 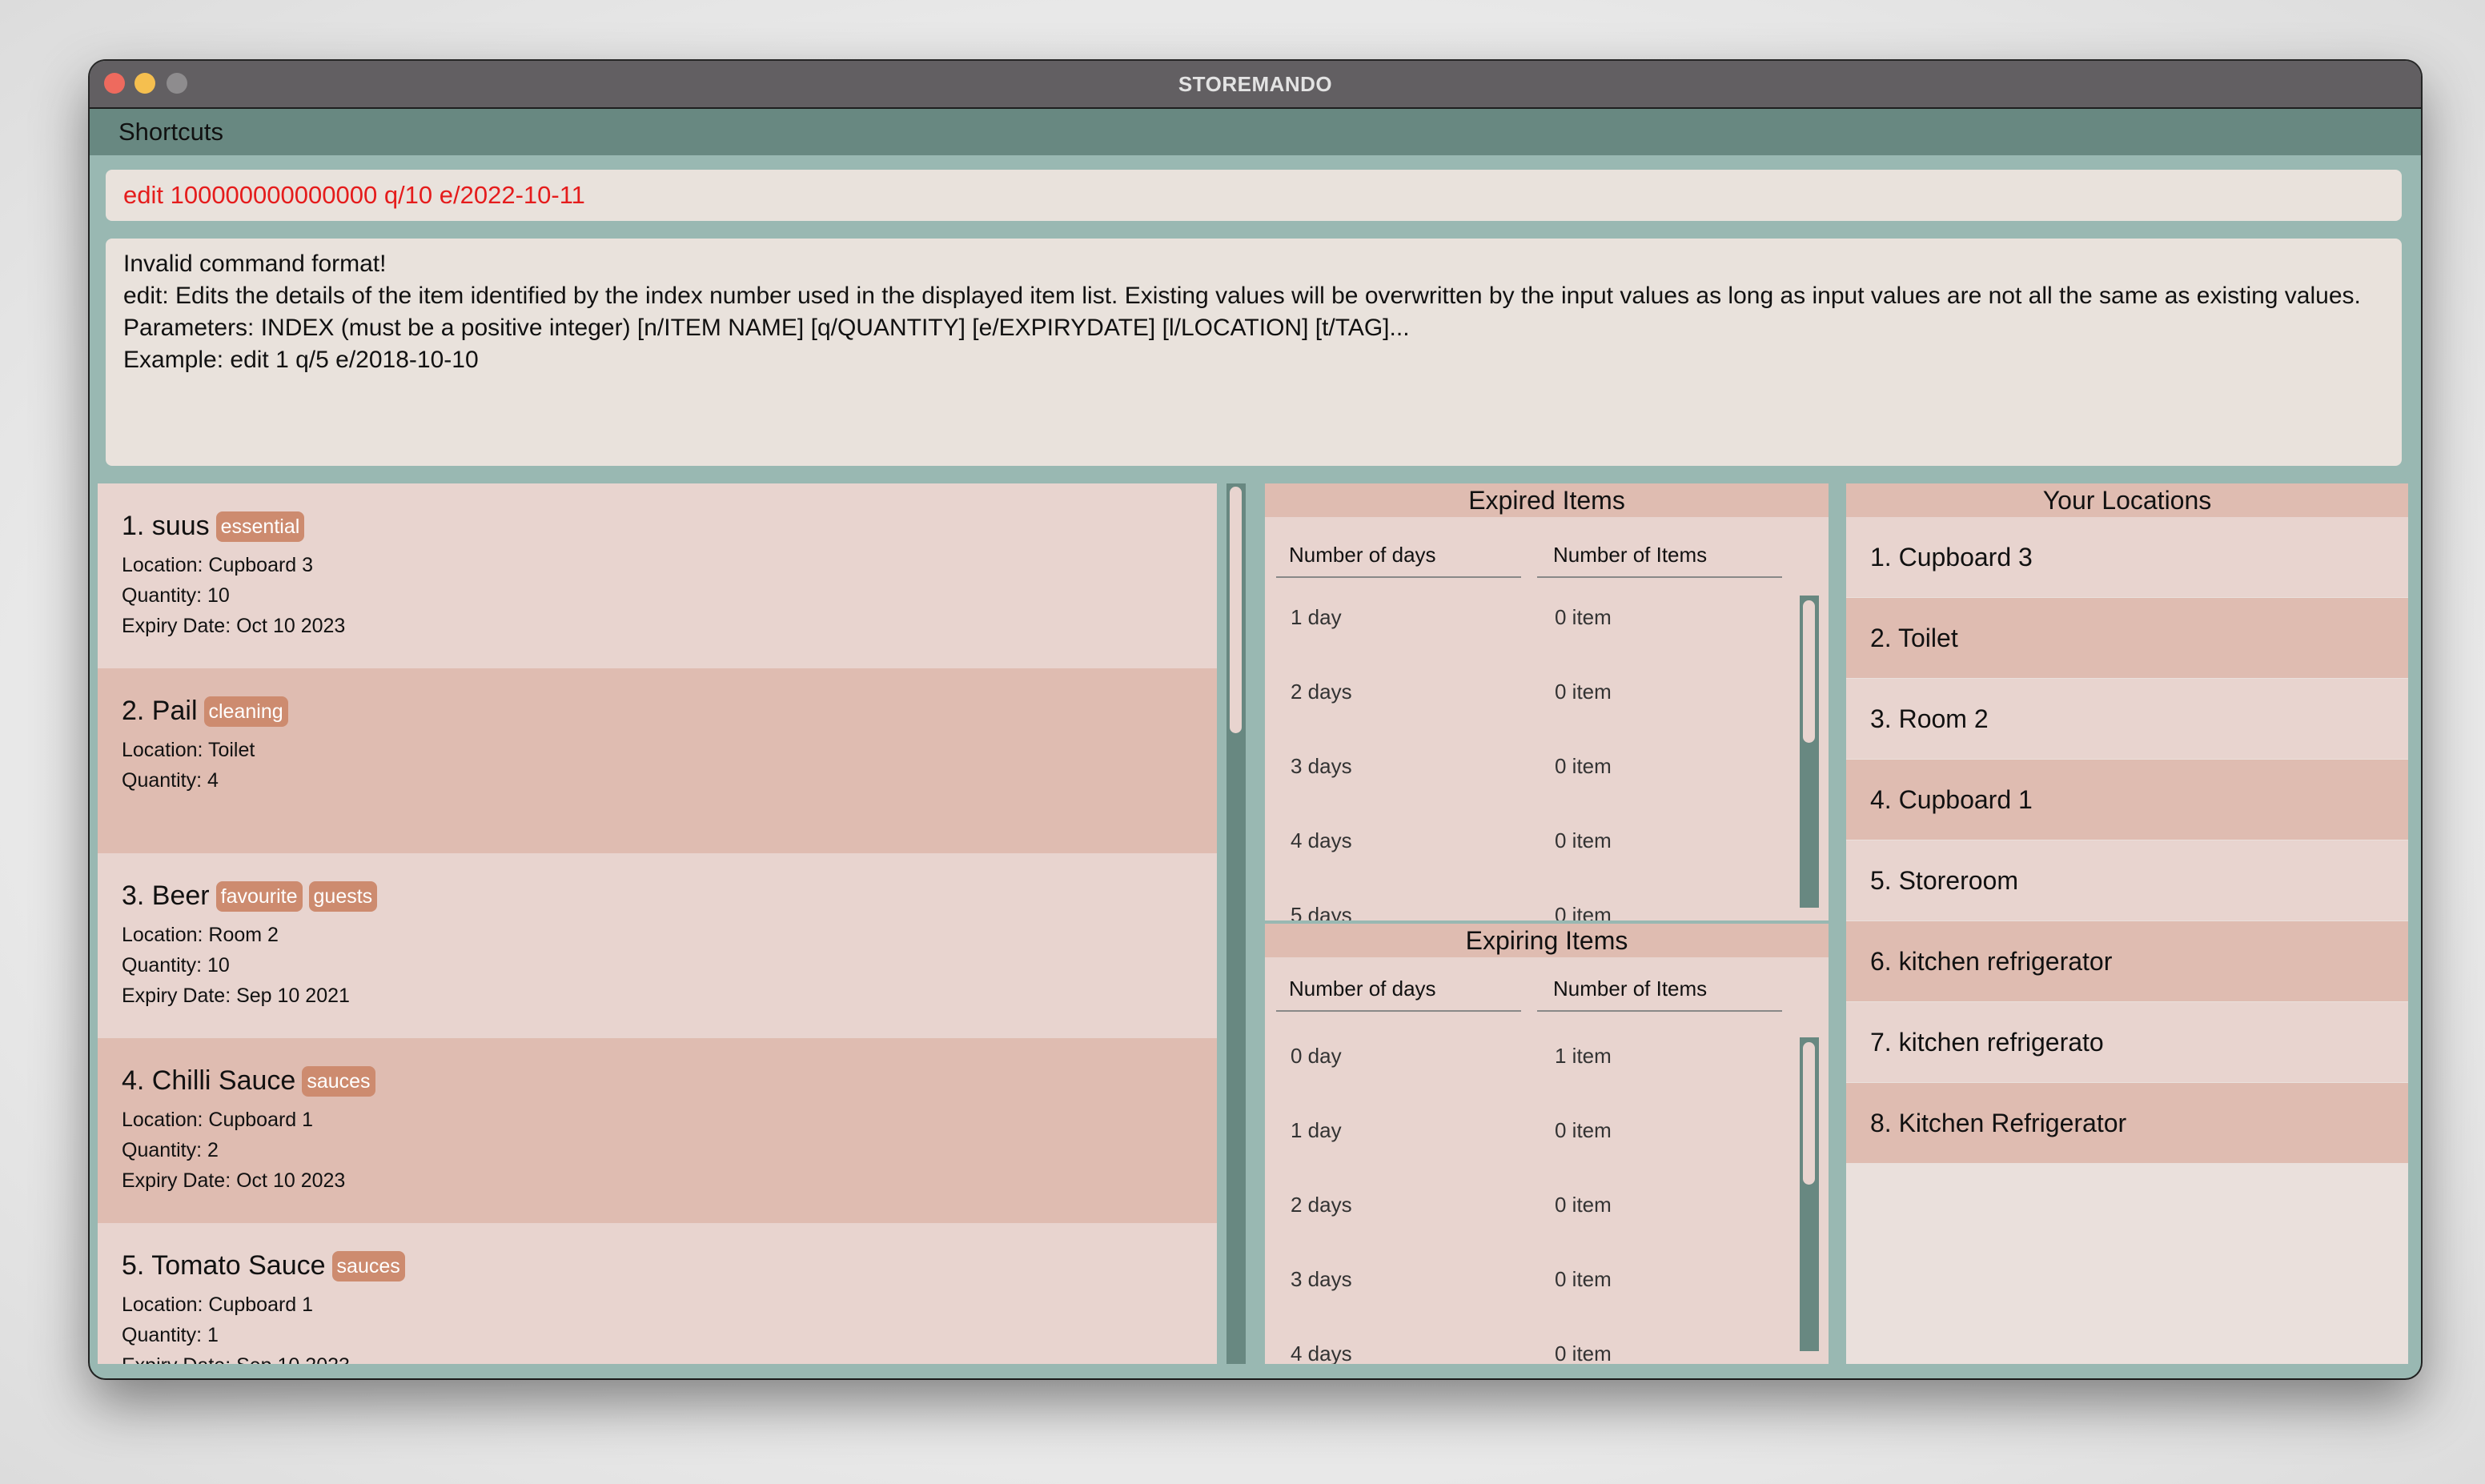 What do you see at coordinates (1809, 671) in the screenshot?
I see `expired-scrollbar-thumb` at bounding box center [1809, 671].